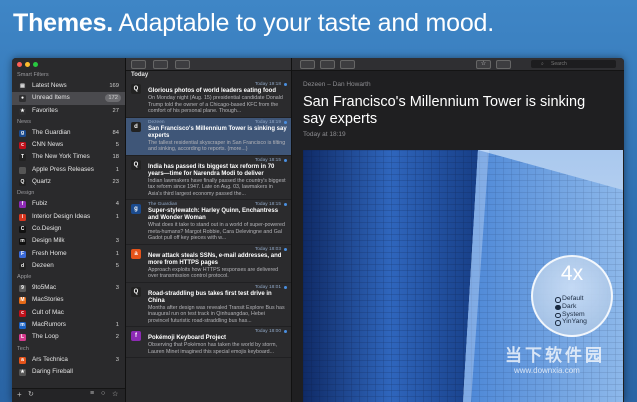 The height and width of the screenshot is (402, 637). Describe the element at coordinates (115, 182) in the screenshot. I see `unread-count: 23` at that location.